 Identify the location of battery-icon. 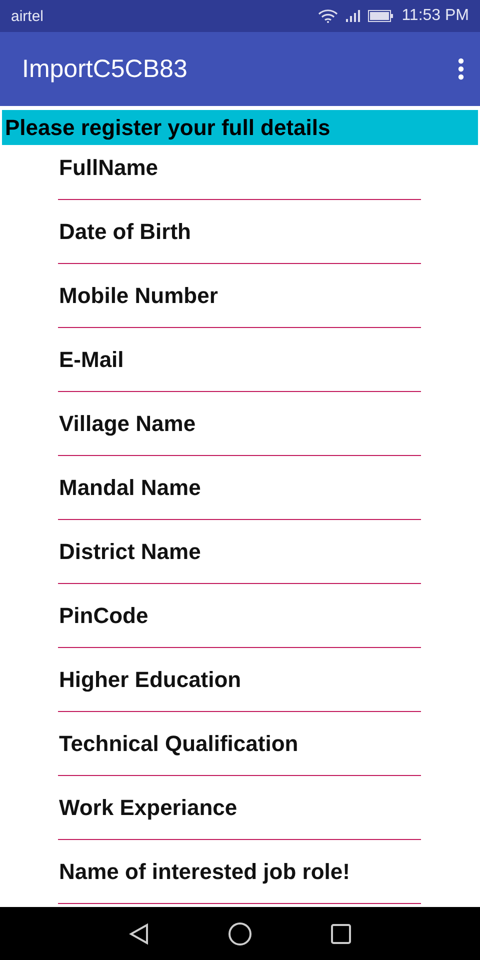
(381, 16).